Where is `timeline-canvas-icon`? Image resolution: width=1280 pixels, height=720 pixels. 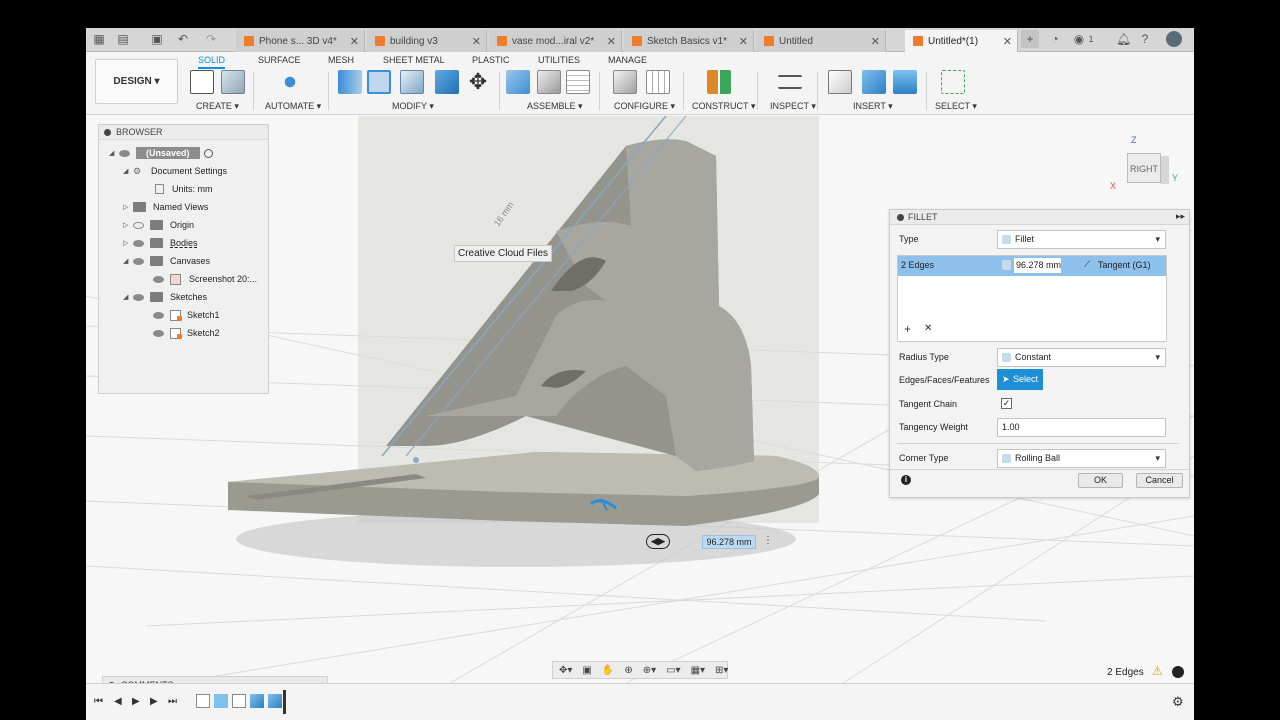 timeline-canvas-icon is located at coordinates (221, 701).